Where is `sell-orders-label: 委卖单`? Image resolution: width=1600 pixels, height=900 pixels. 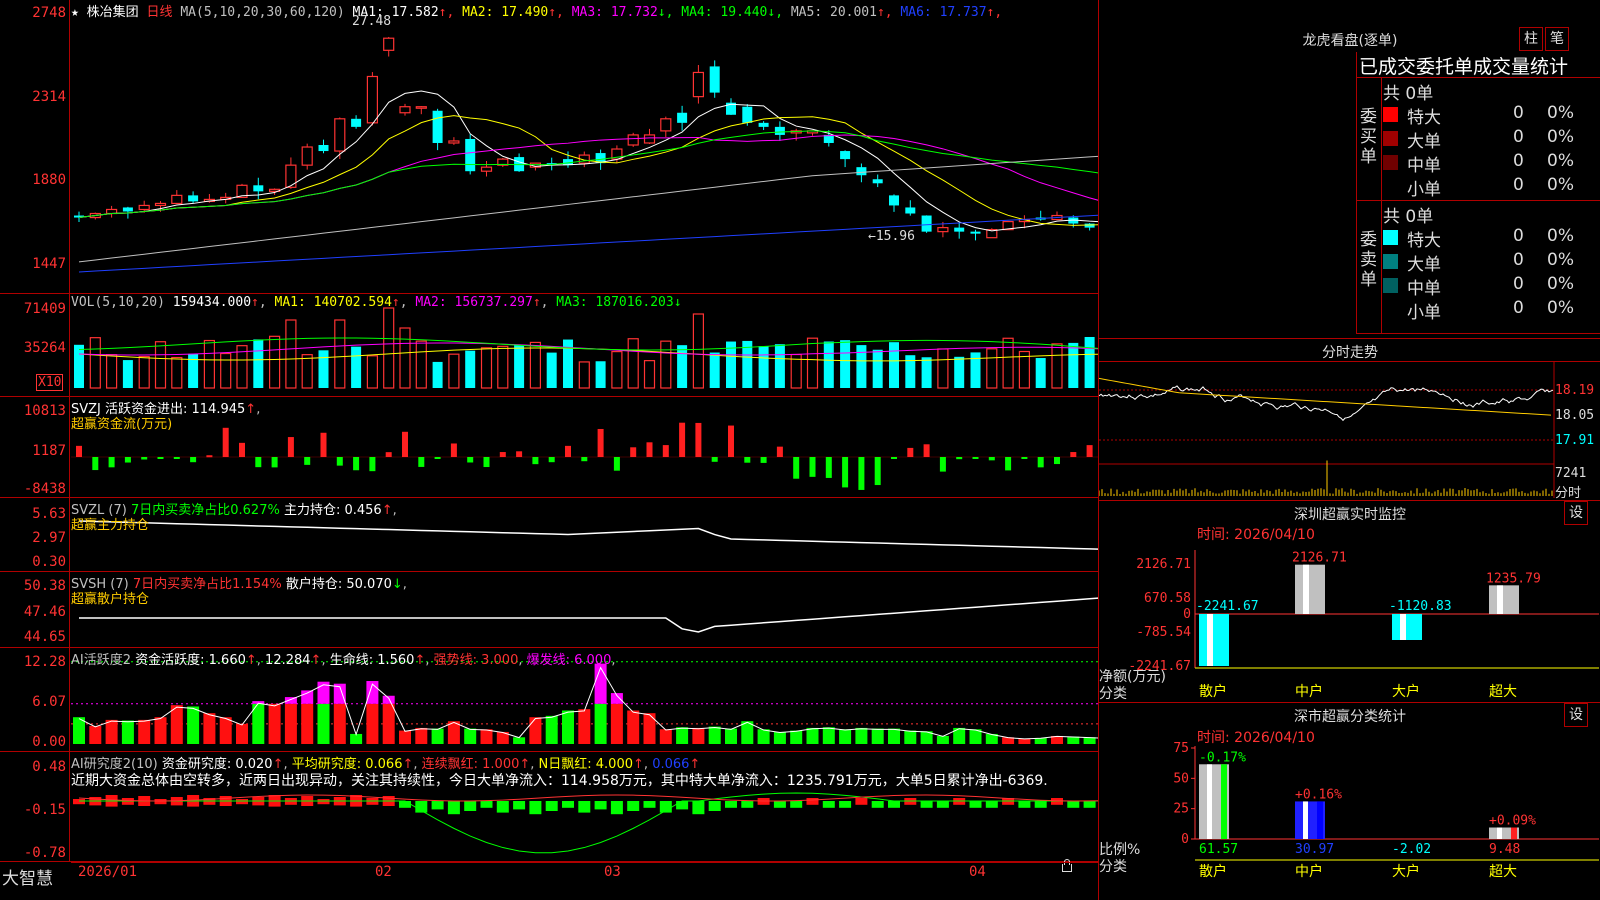 sell-orders-label: 委卖单 is located at coordinates (1368, 260).